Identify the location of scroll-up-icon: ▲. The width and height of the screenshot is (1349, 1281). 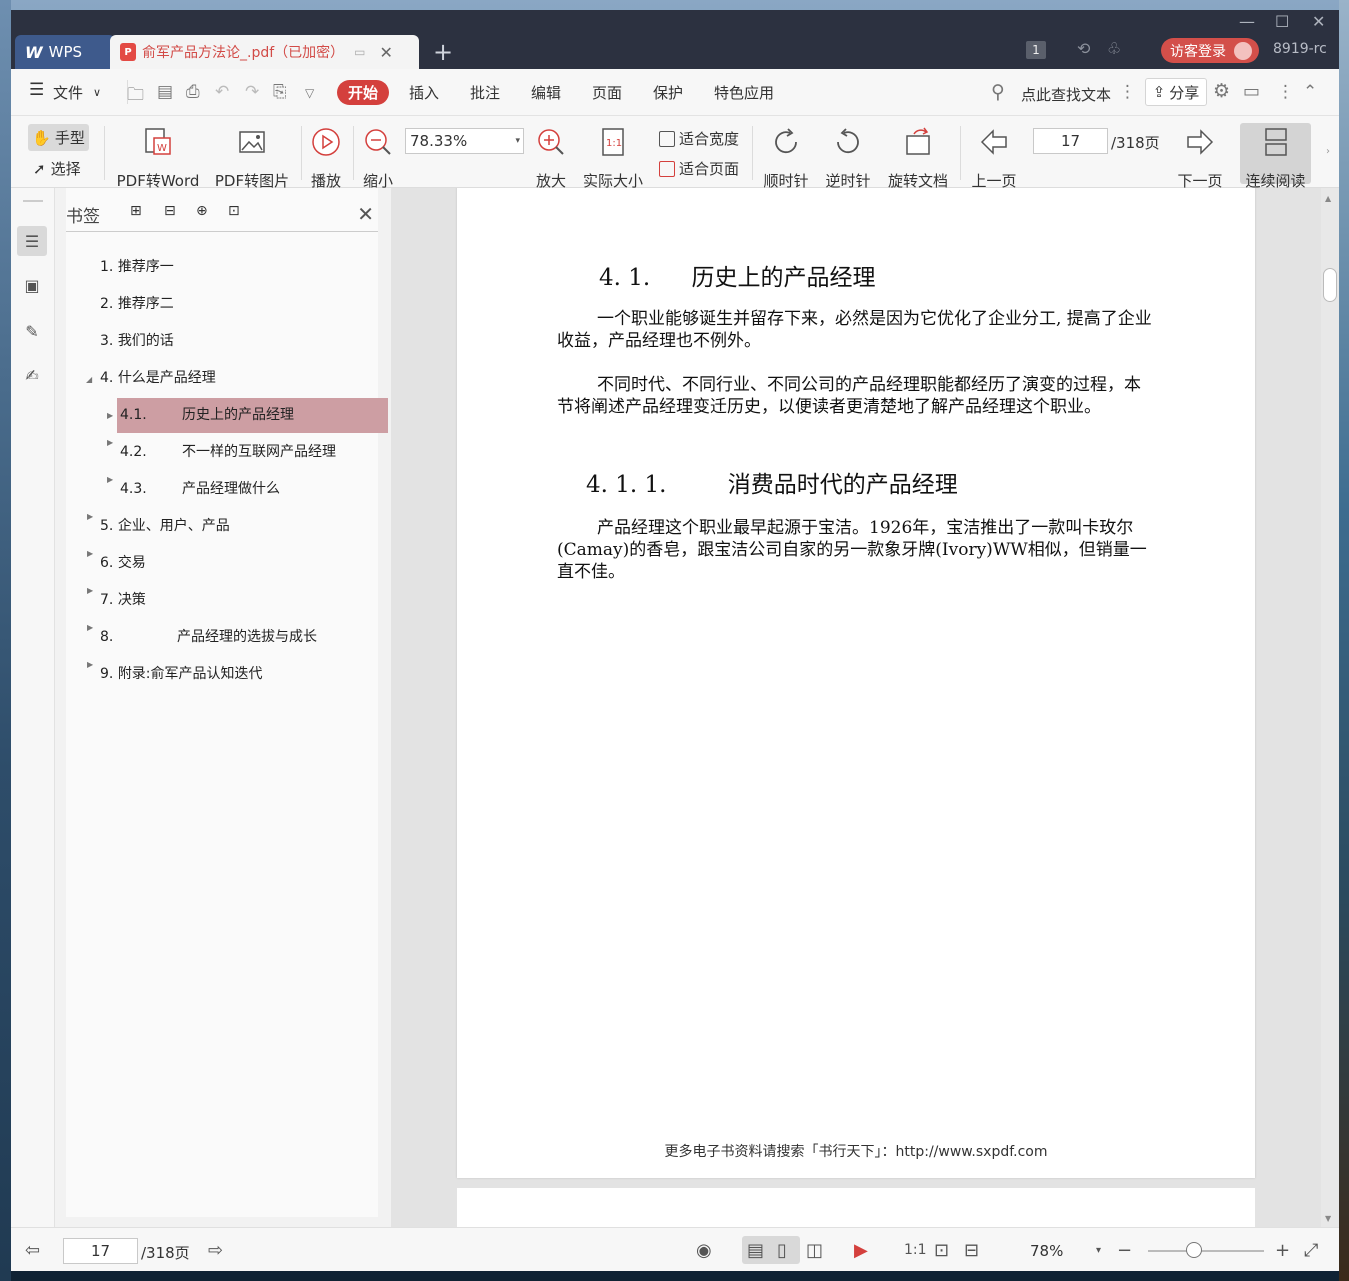
(1328, 198).